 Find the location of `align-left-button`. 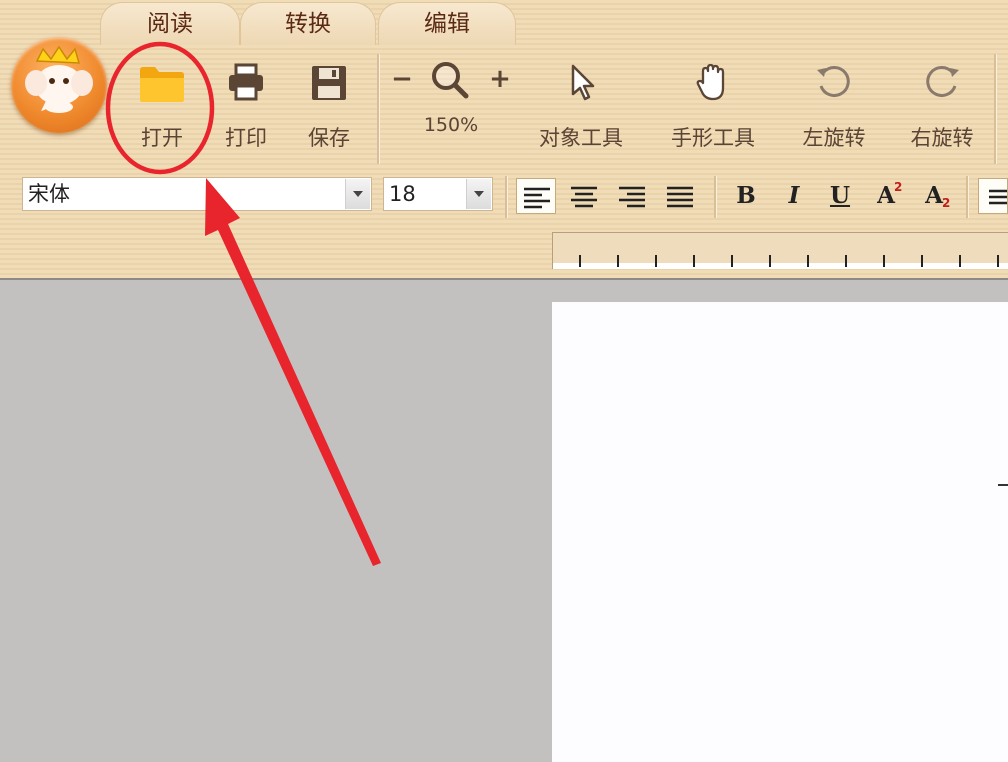

align-left-button is located at coordinates (536, 196).